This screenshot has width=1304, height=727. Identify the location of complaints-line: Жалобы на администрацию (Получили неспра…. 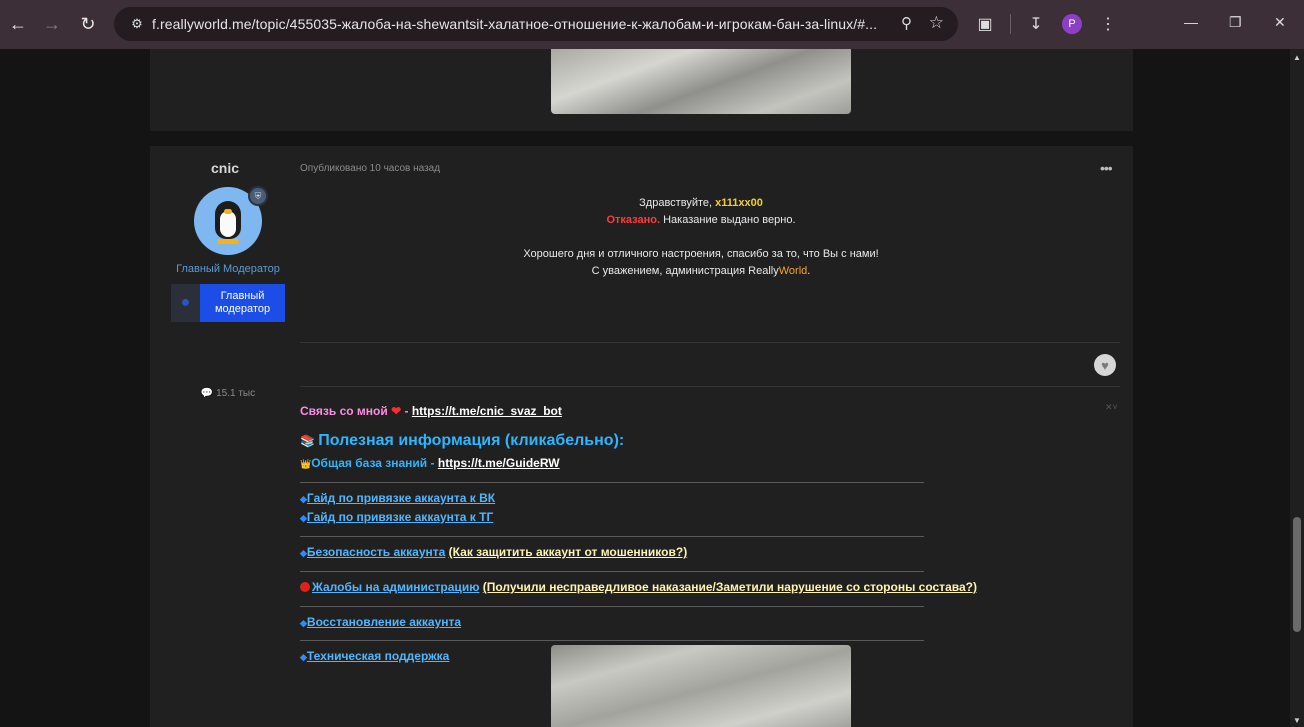
(638, 587).